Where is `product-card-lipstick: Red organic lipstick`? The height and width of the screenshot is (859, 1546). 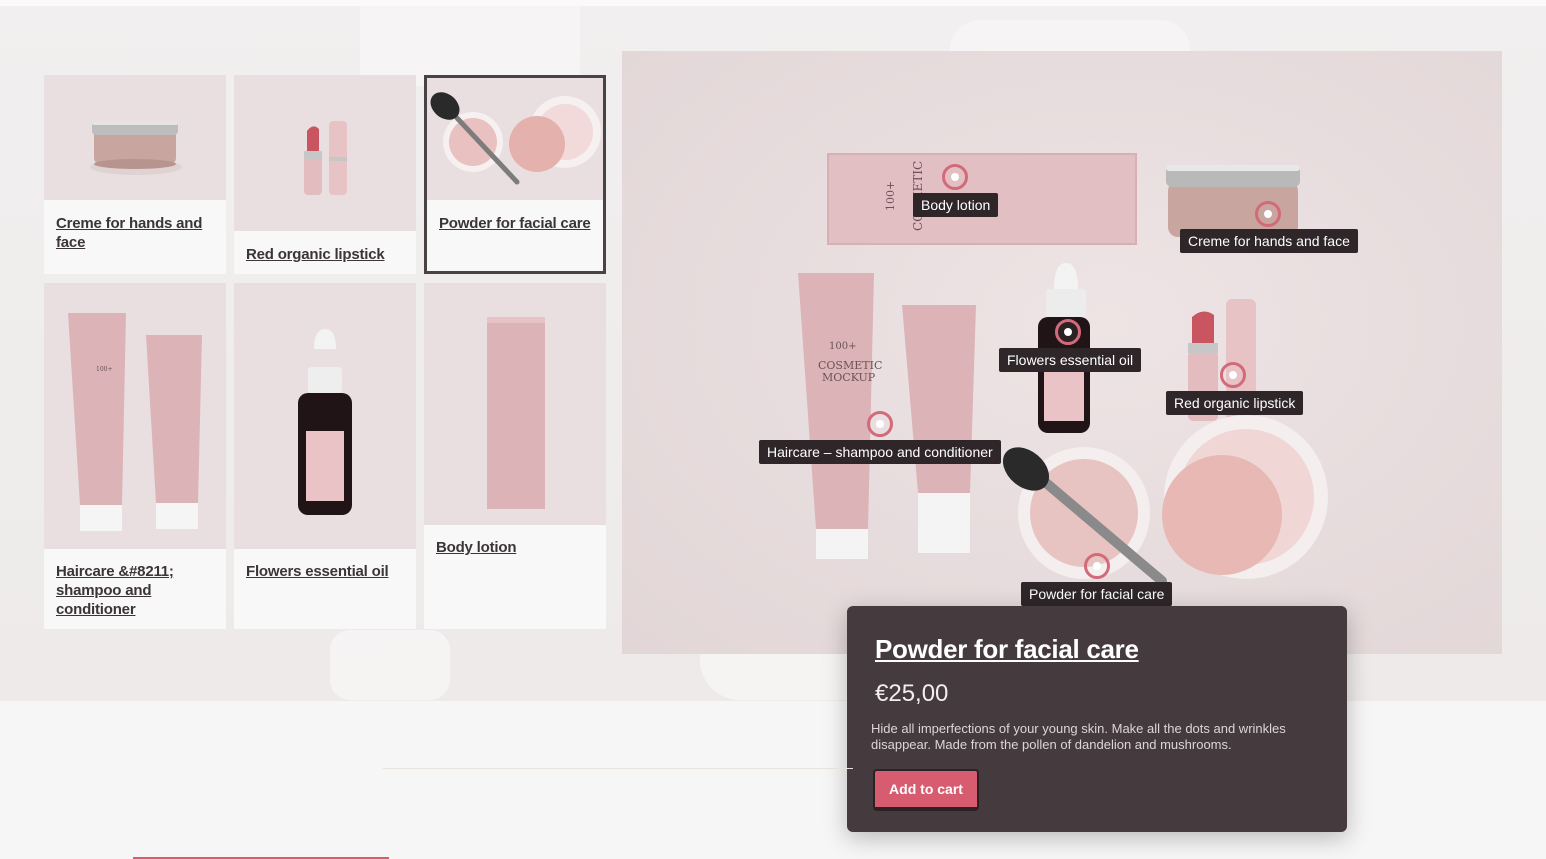
product-card-lipstick: Red organic lipstick is located at coordinates (325, 174).